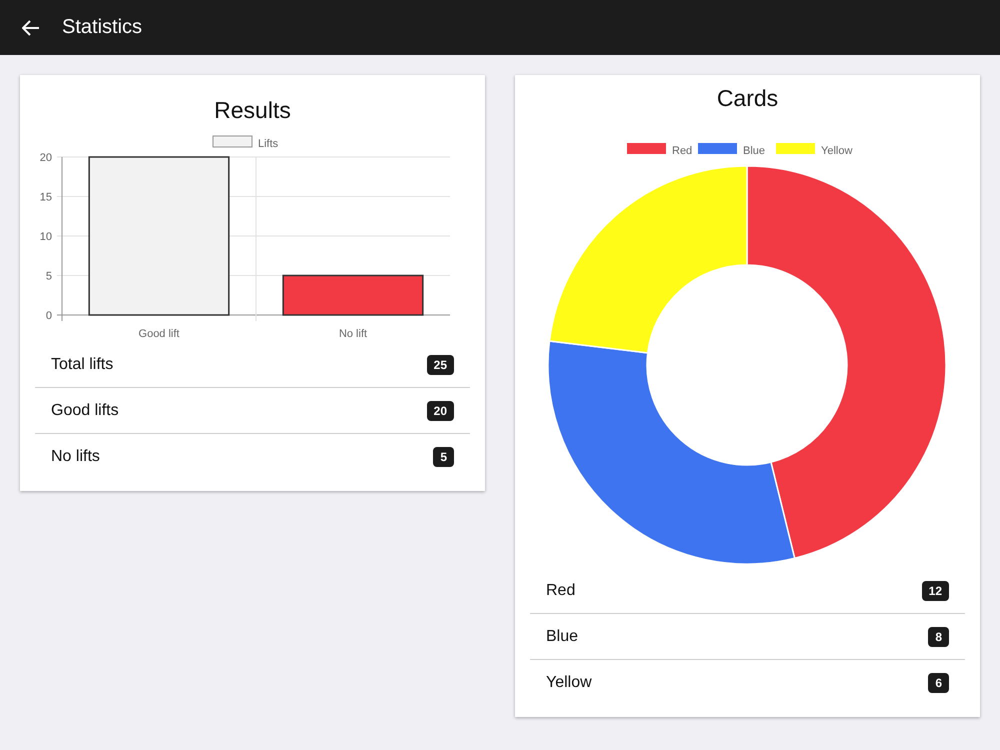  Describe the element at coordinates (561, 591) in the screenshot. I see `stat-label: Red` at that location.